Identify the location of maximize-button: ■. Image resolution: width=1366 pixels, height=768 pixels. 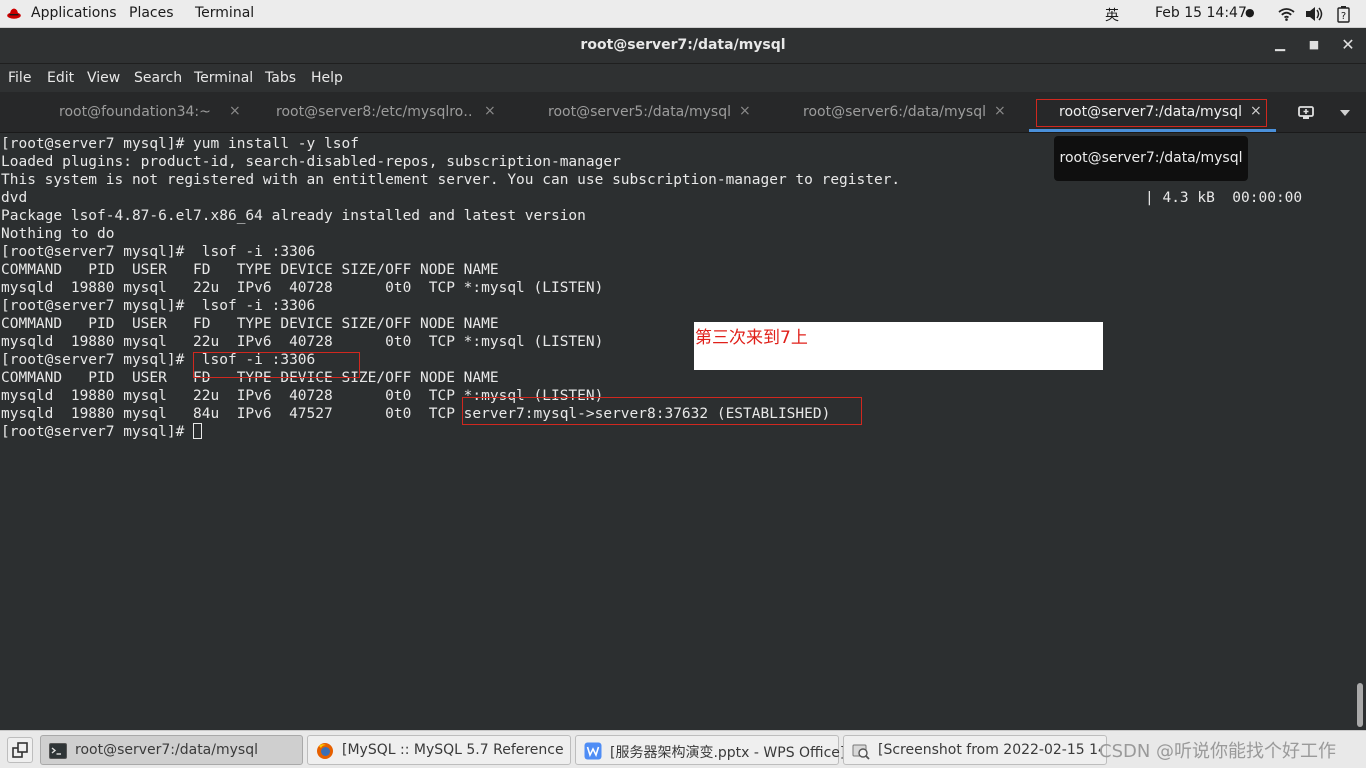
(1314, 45).